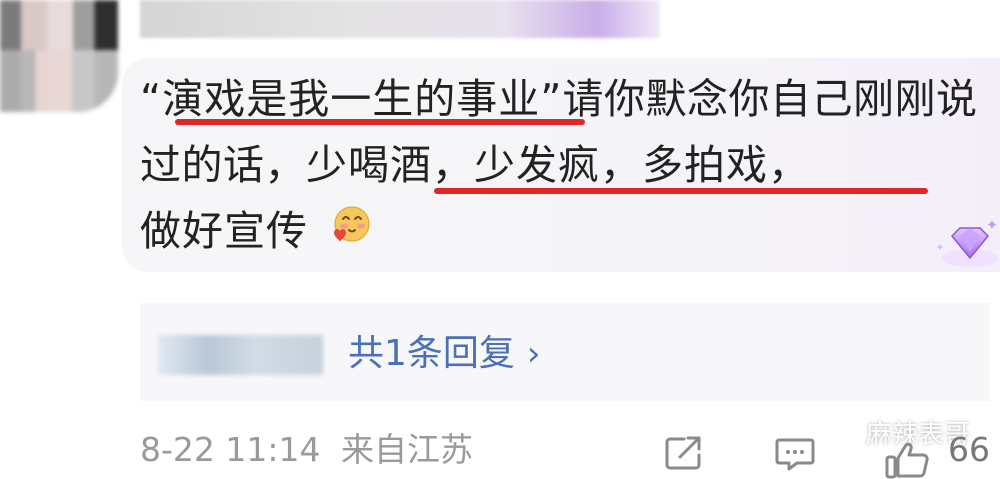 Image resolution: width=1000 pixels, height=479 pixels. Describe the element at coordinates (431, 353) in the screenshot. I see `replies-count-label: 共1条回复` at that location.